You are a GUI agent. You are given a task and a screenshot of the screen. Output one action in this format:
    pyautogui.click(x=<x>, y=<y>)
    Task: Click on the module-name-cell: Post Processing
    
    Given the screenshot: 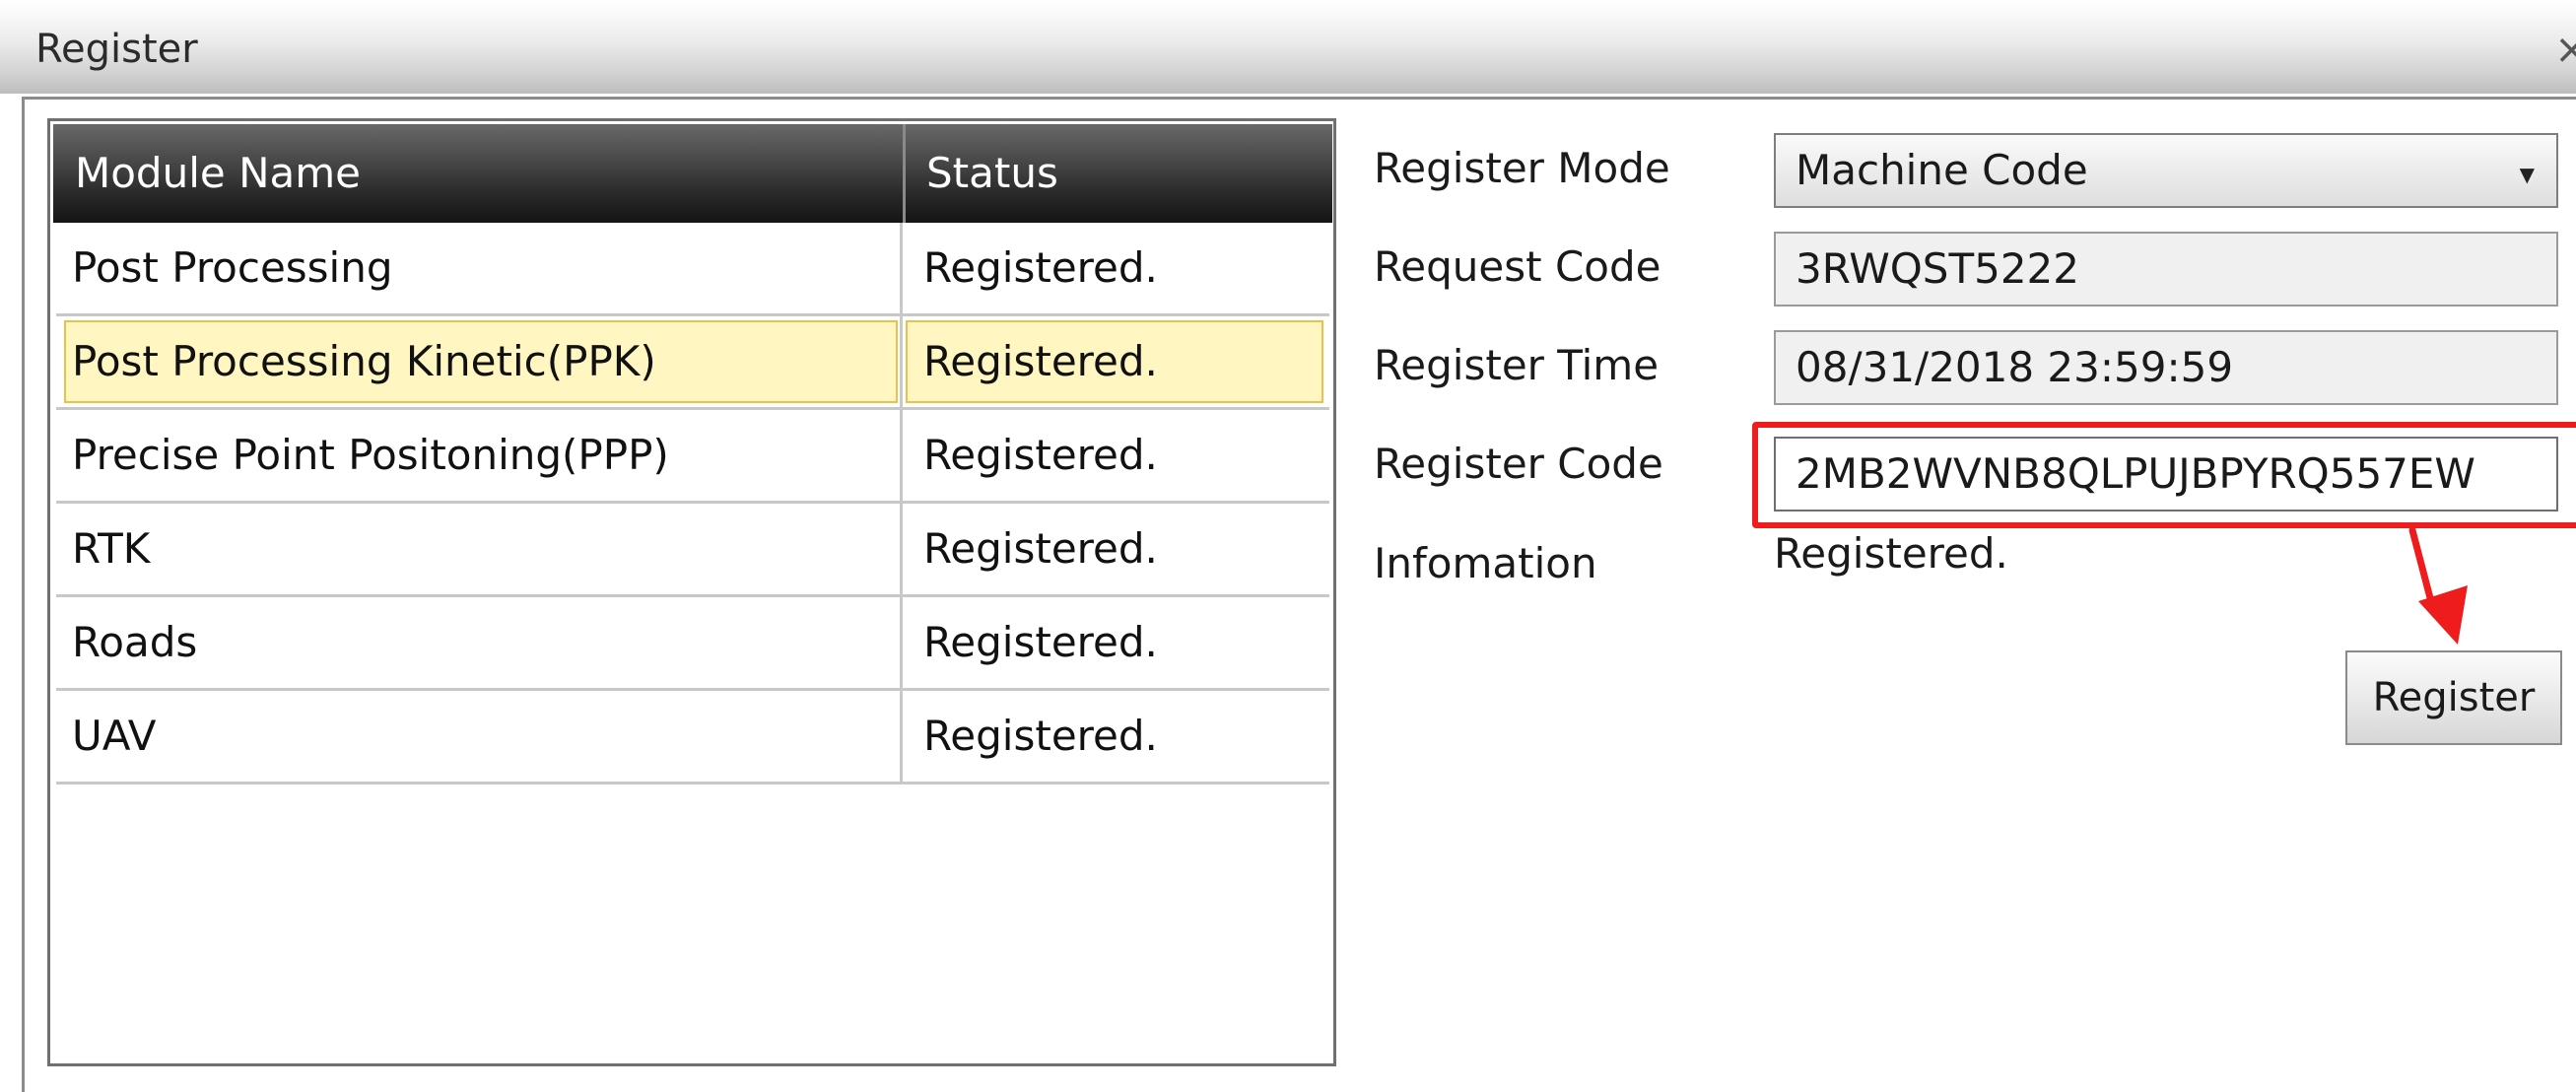 What is the action you would take?
    pyautogui.click(x=232, y=267)
    